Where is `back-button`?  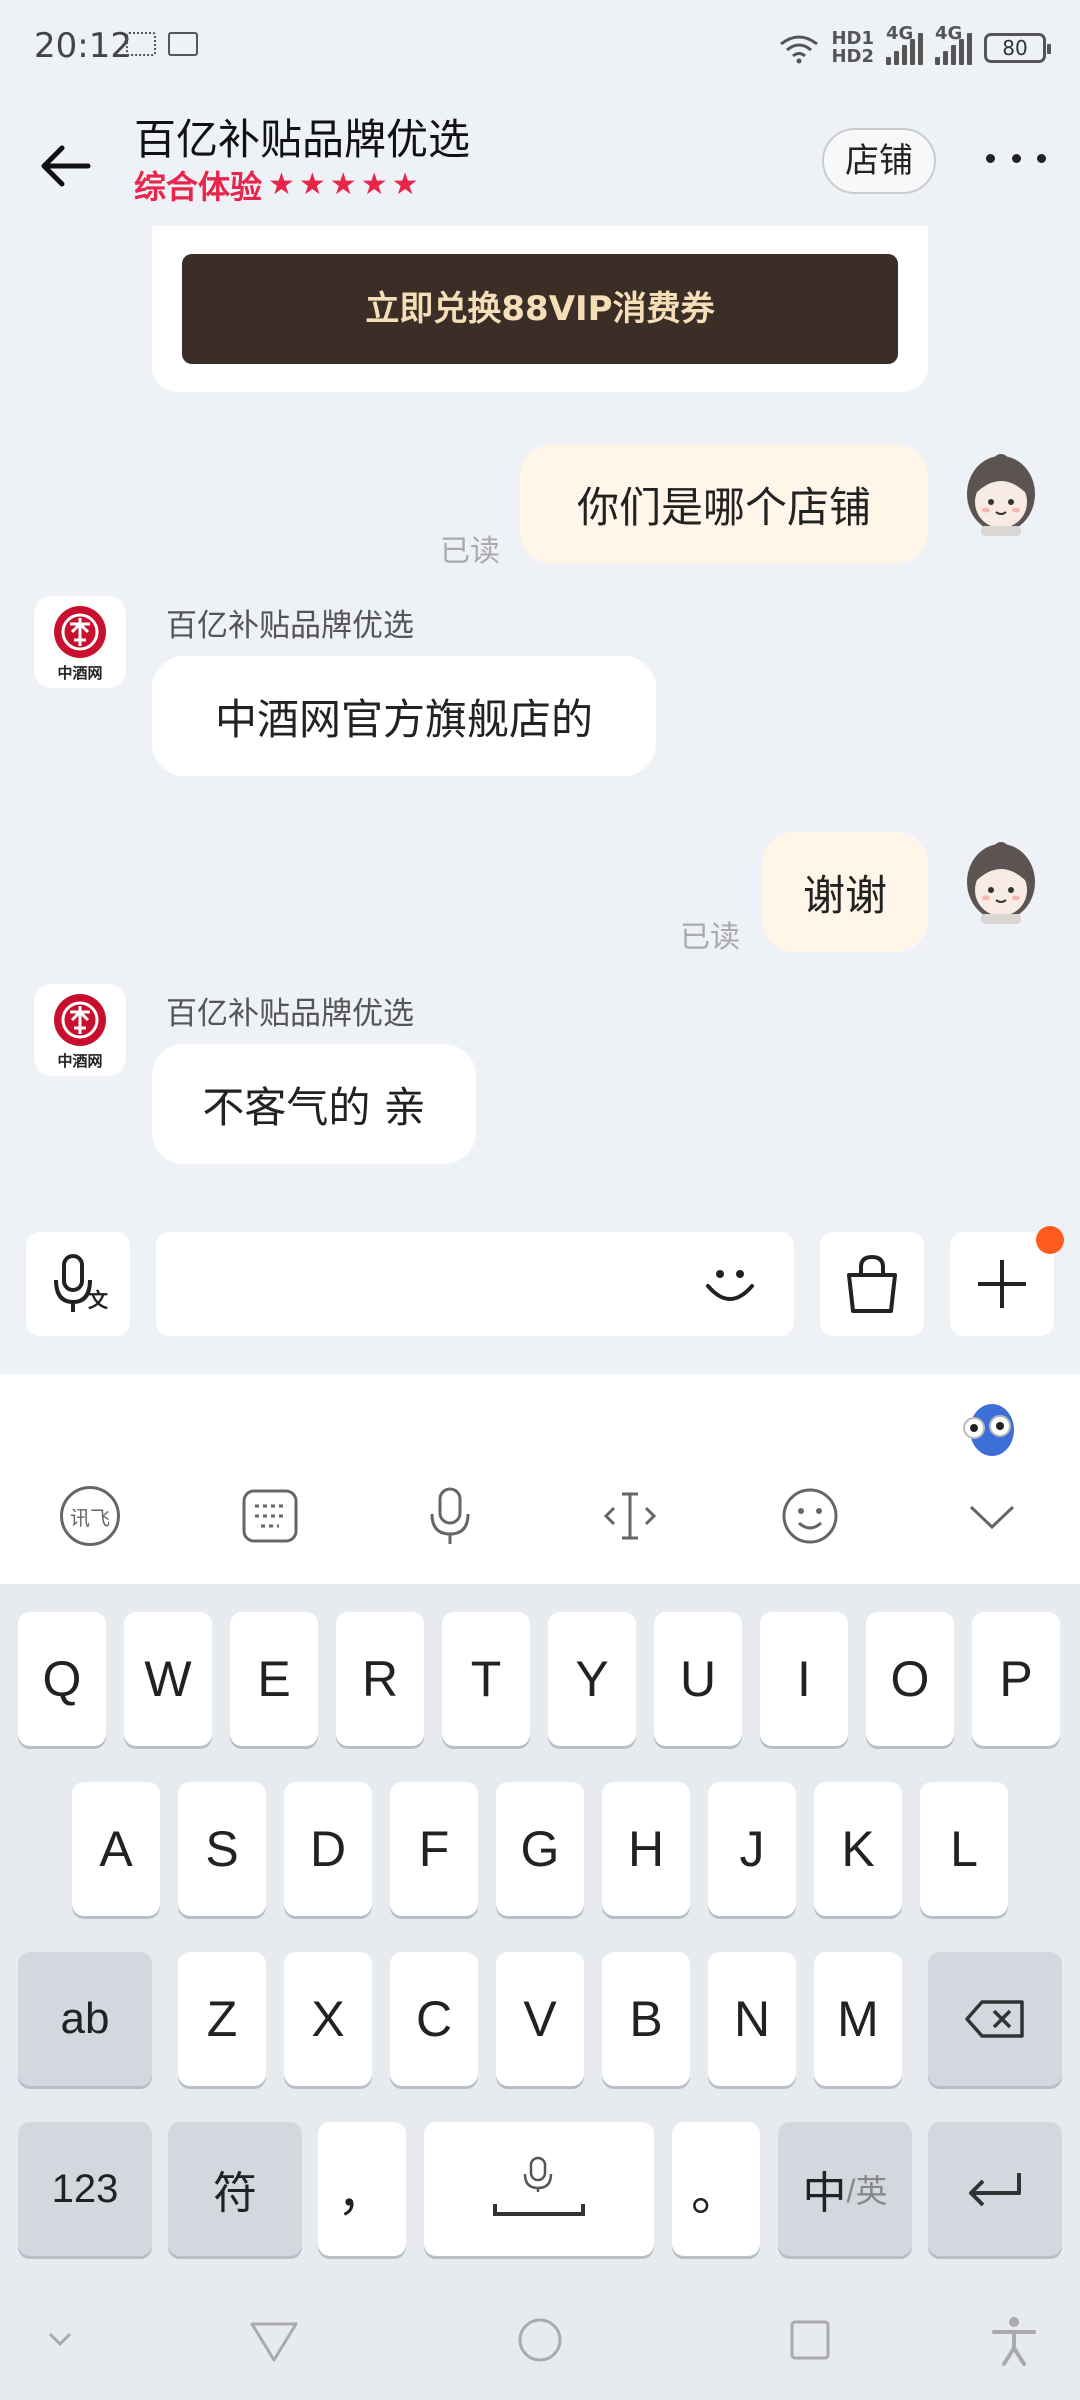
back-button is located at coordinates (66, 166).